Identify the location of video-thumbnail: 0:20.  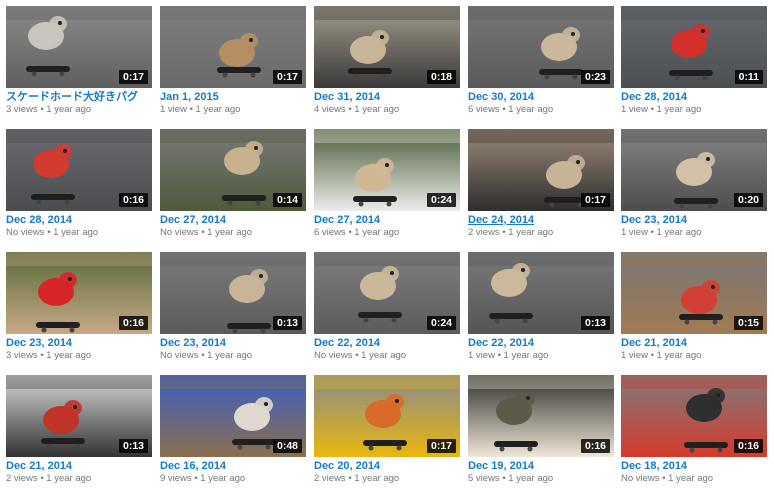
(694, 170).